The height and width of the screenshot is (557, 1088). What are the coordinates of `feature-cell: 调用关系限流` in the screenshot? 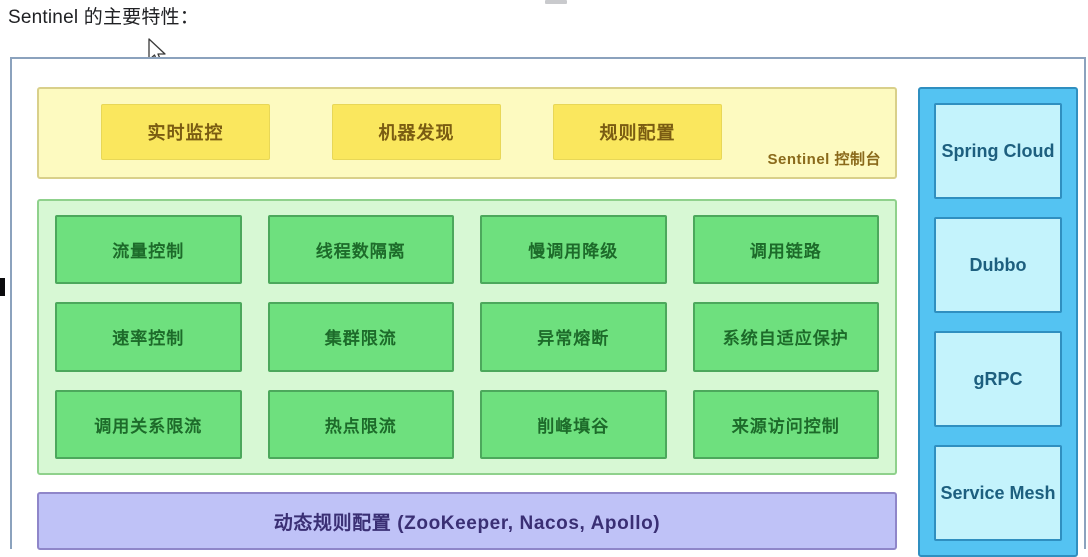 It's located at (148, 424).